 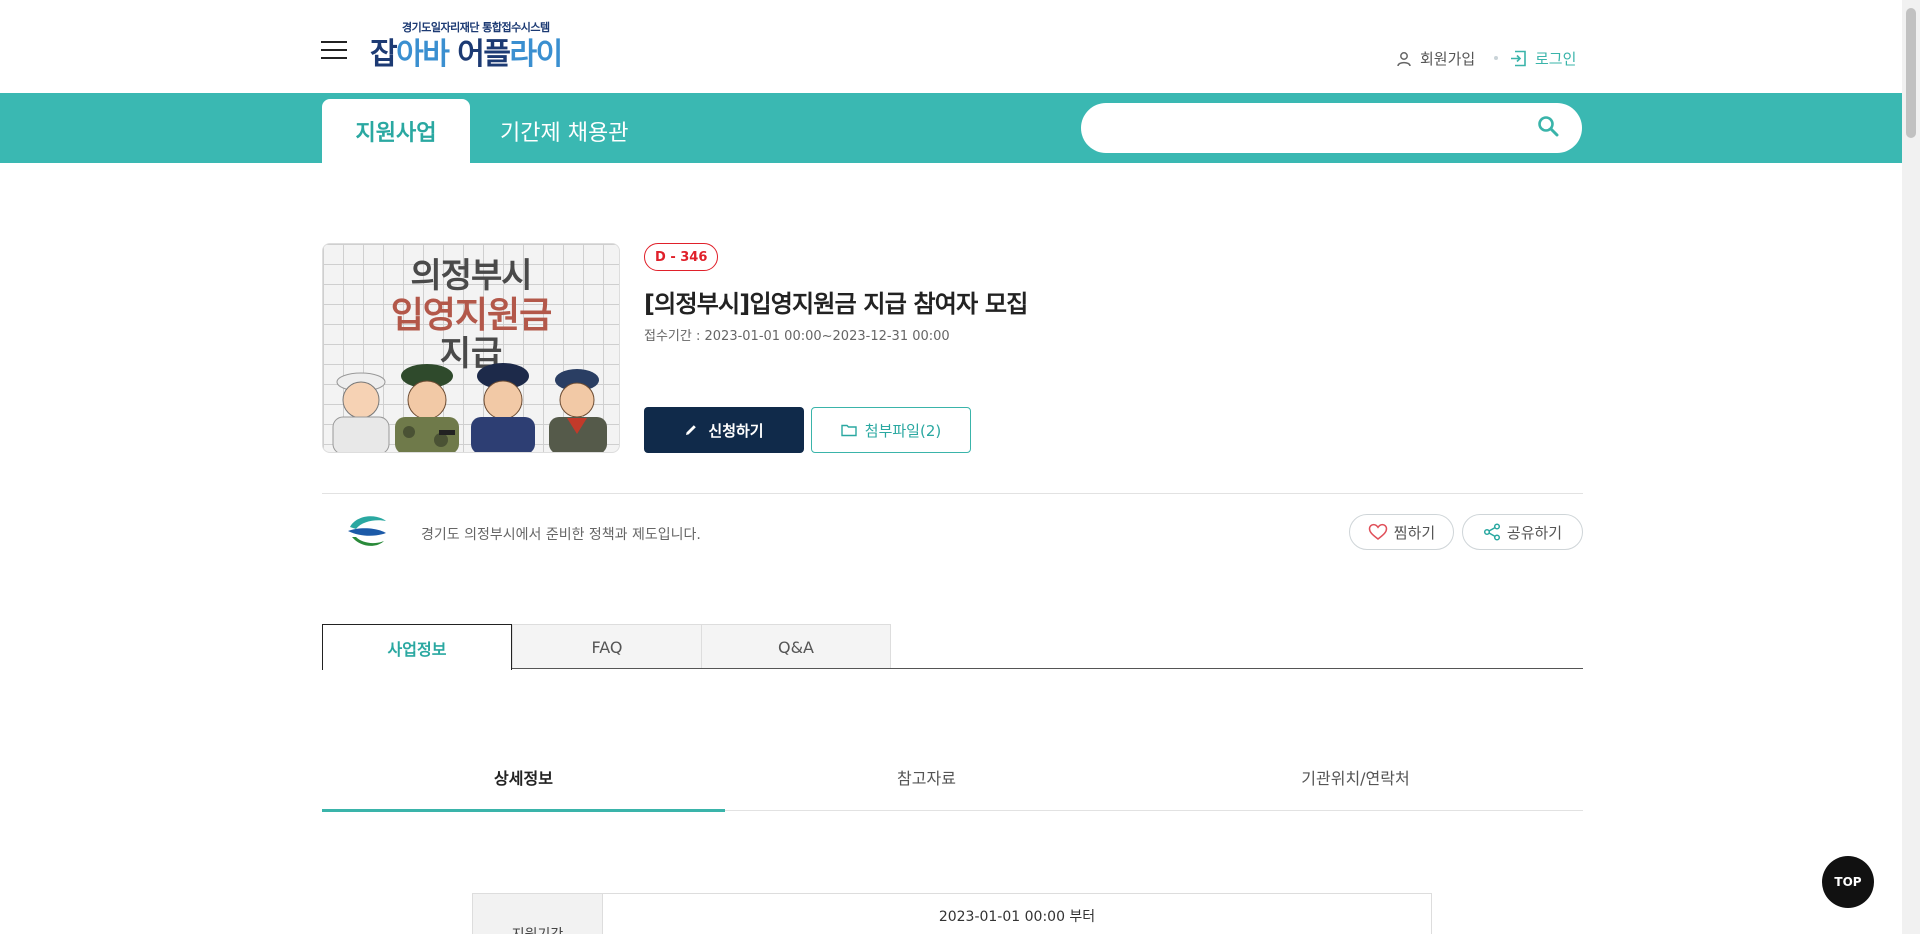 I want to click on login-link: 로그인, so click(x=1543, y=58).